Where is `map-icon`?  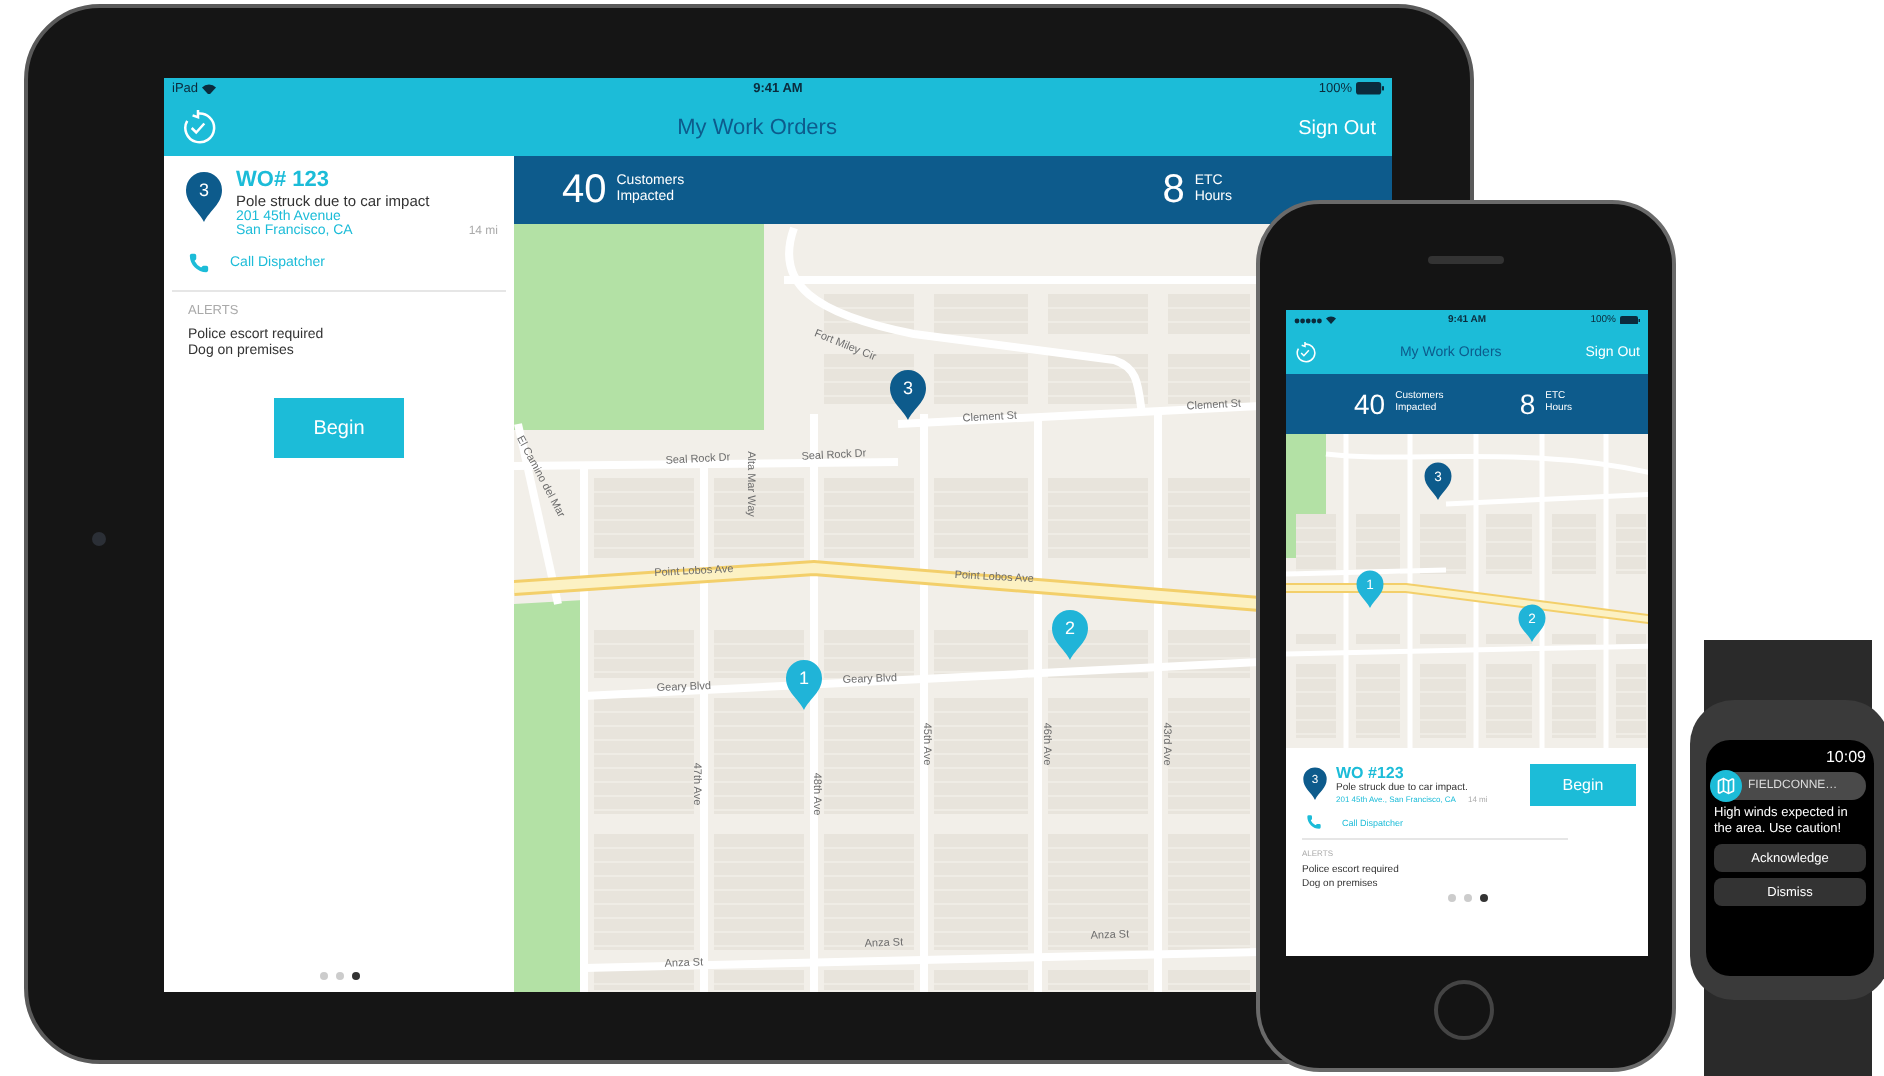 map-icon is located at coordinates (1726, 786).